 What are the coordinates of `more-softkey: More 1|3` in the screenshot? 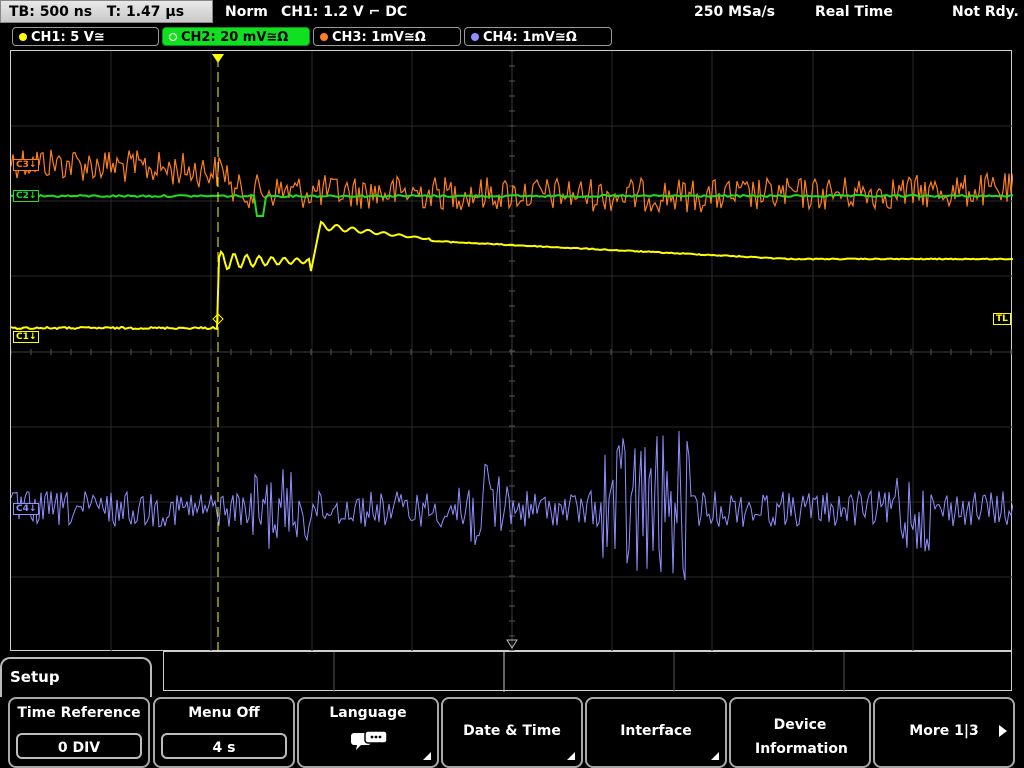 It's located at (944, 732).